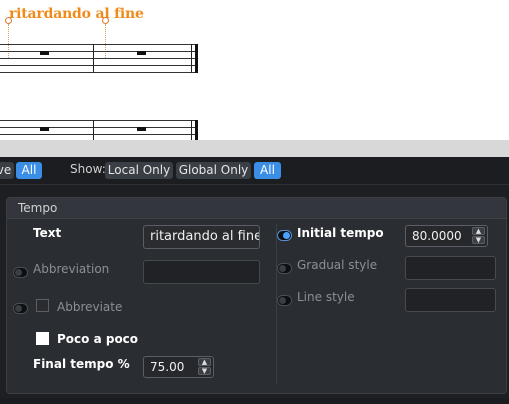 The image size is (509, 404). I want to click on abbreviation-override-toggle, so click(20, 272).